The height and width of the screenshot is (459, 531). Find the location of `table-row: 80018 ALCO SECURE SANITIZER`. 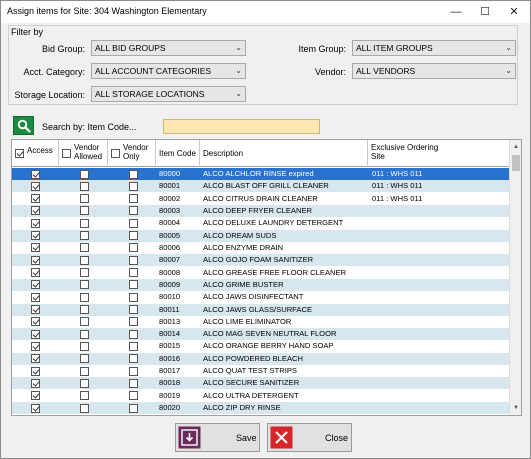

table-row: 80018 ALCO SECURE SANITIZER is located at coordinates (260, 383).